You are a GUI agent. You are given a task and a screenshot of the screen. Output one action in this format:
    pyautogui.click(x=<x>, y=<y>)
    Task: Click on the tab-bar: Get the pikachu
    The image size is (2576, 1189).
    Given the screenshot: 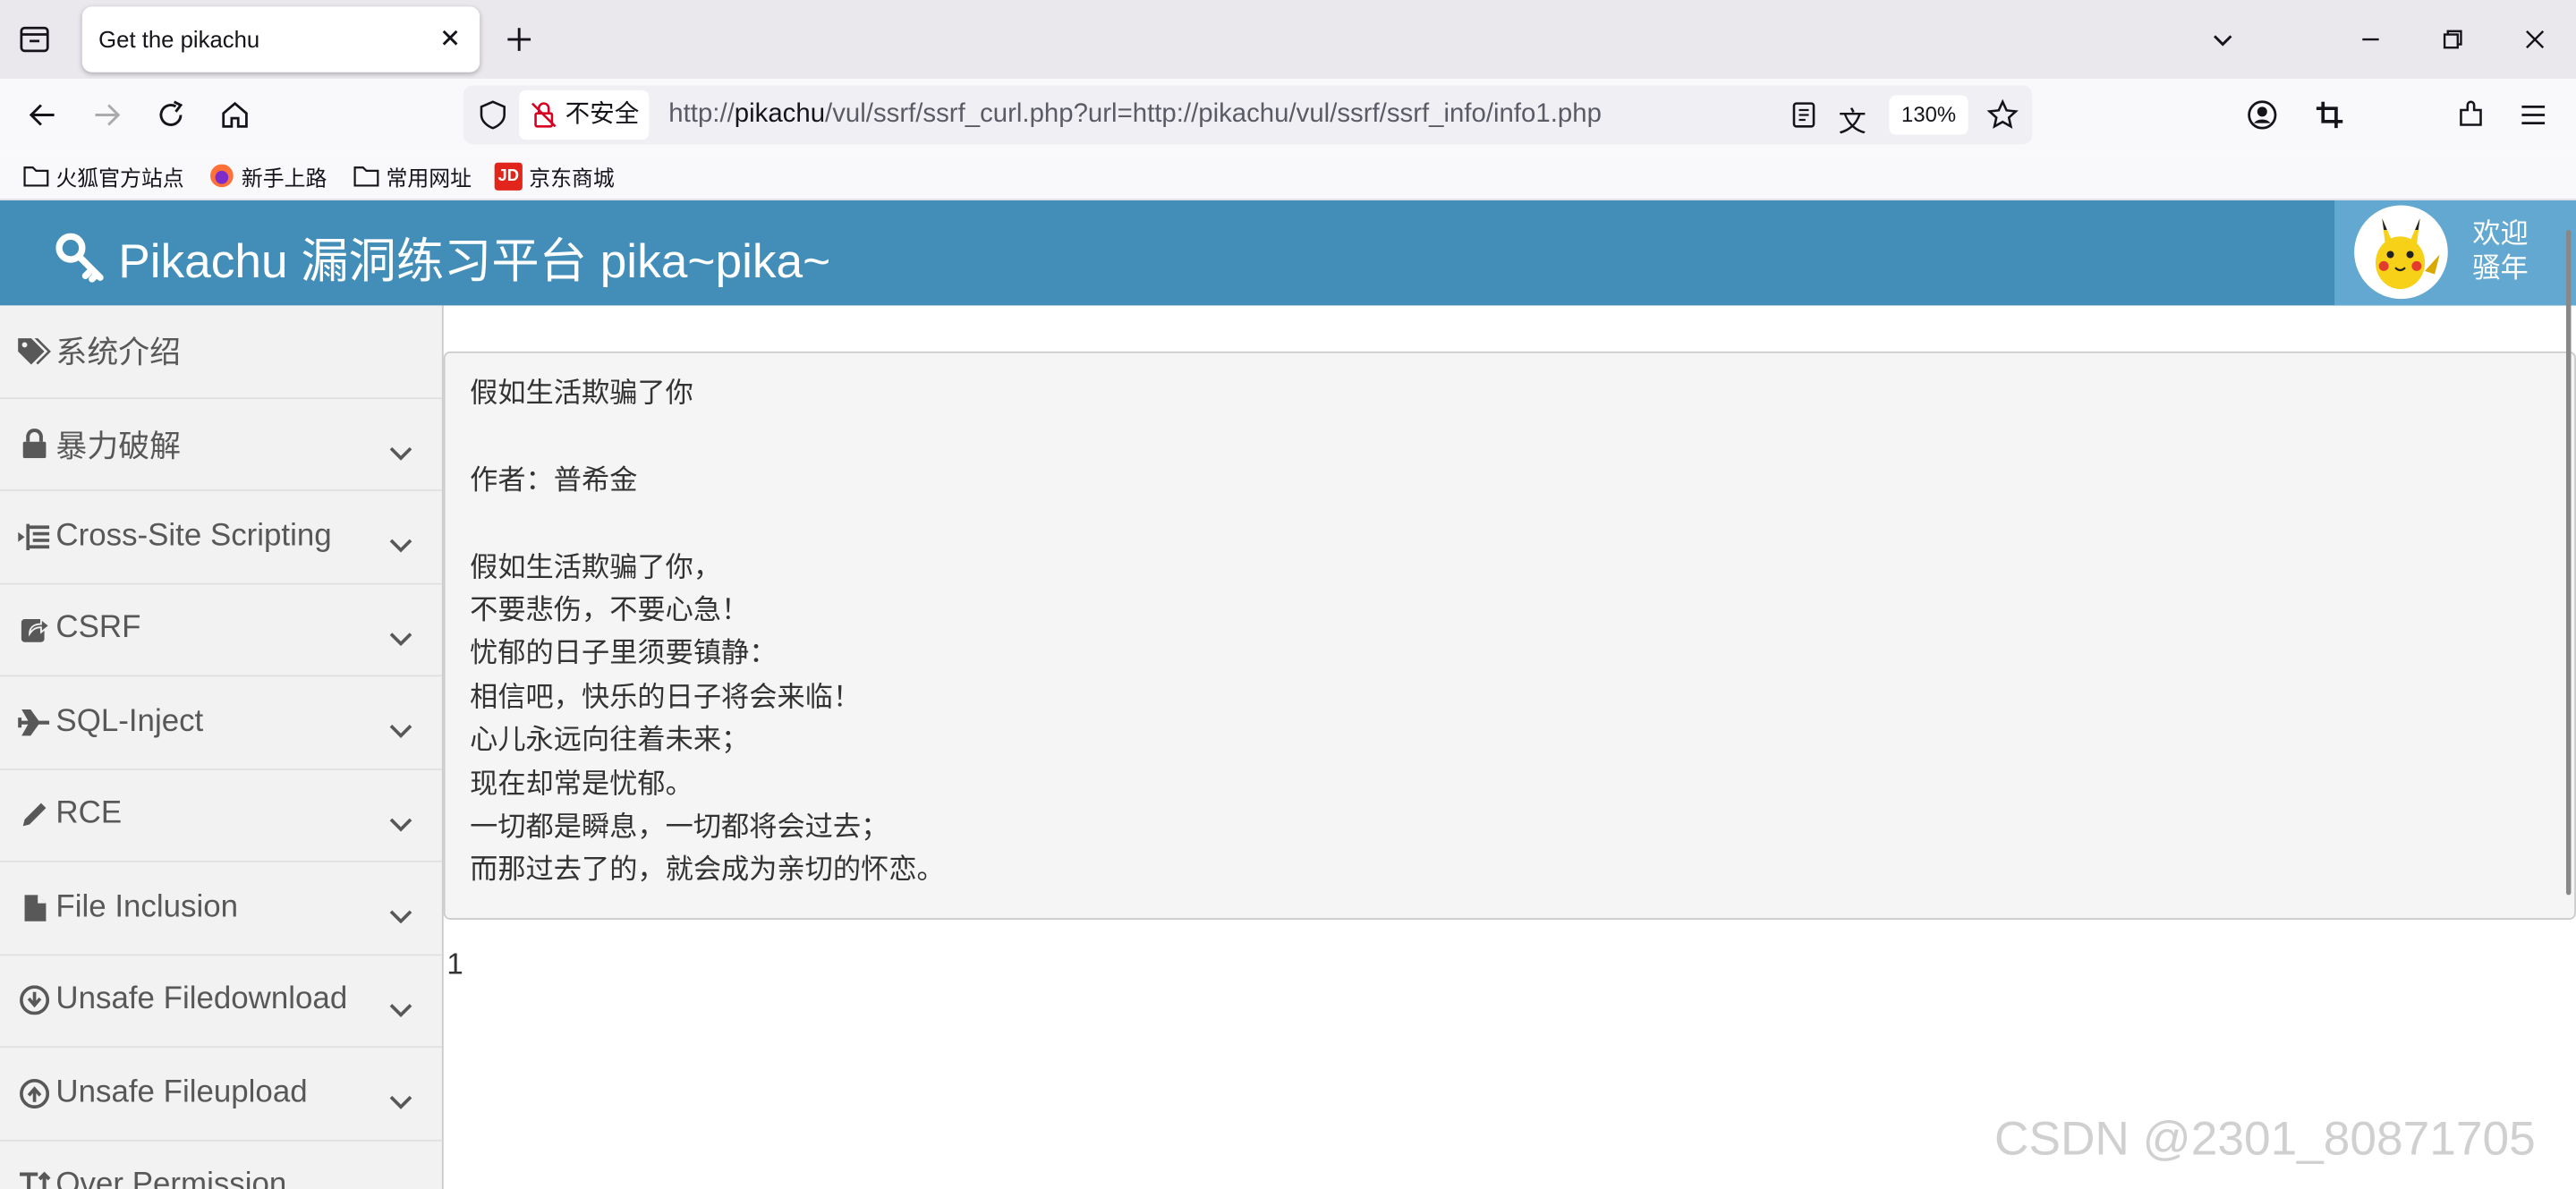 What is the action you would take?
    pyautogui.click(x=1288, y=40)
    